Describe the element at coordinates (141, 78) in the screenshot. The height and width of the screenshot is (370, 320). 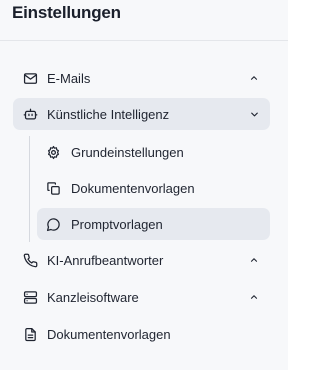
I see `nav-item-emails: E-Mails` at that location.